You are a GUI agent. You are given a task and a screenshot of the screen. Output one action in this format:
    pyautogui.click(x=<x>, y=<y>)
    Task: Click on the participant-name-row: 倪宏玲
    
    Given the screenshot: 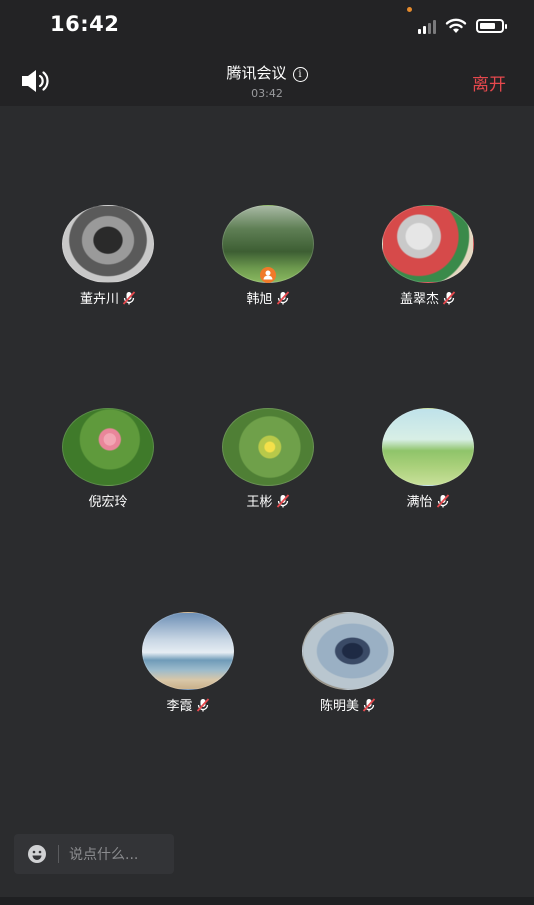 What is the action you would take?
    pyautogui.click(x=108, y=500)
    